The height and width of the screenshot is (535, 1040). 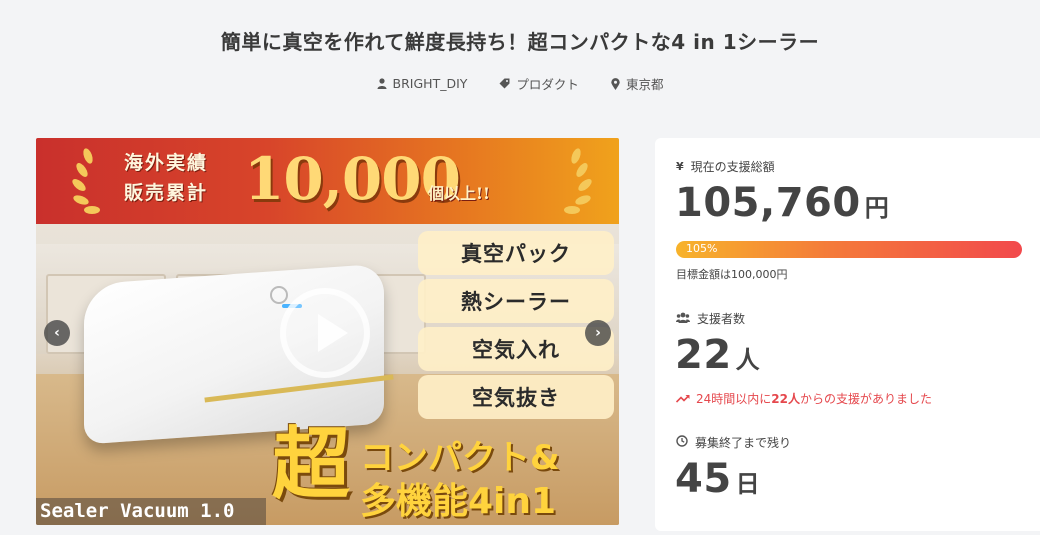 What do you see at coordinates (57, 333) in the screenshot?
I see `carousel-prev-button: ‹` at bounding box center [57, 333].